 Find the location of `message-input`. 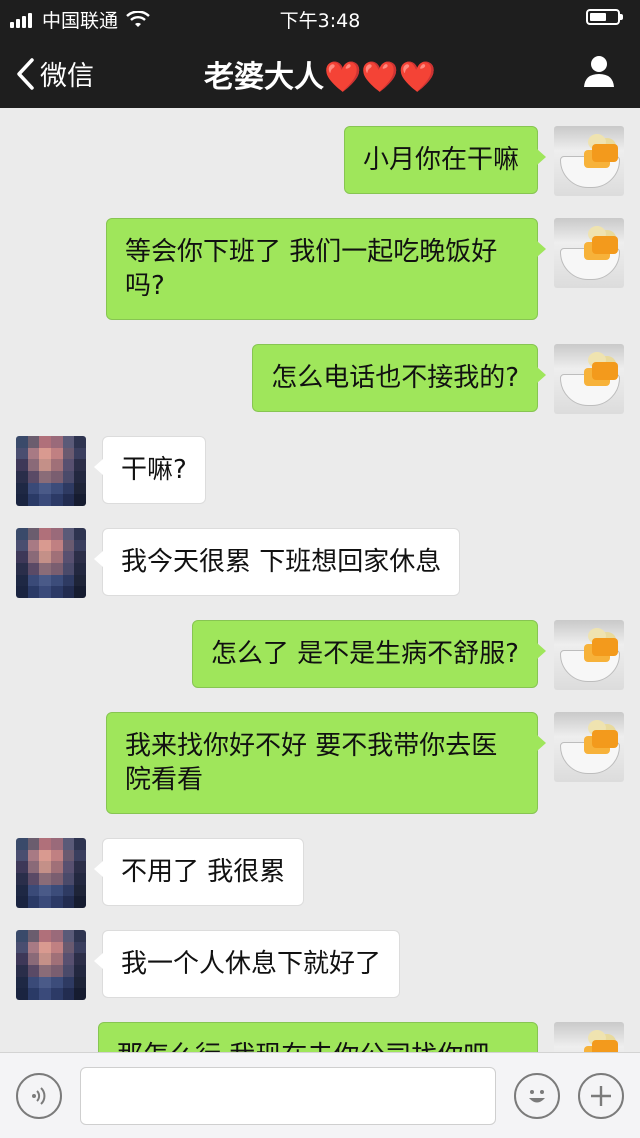

message-input is located at coordinates (288, 1096).